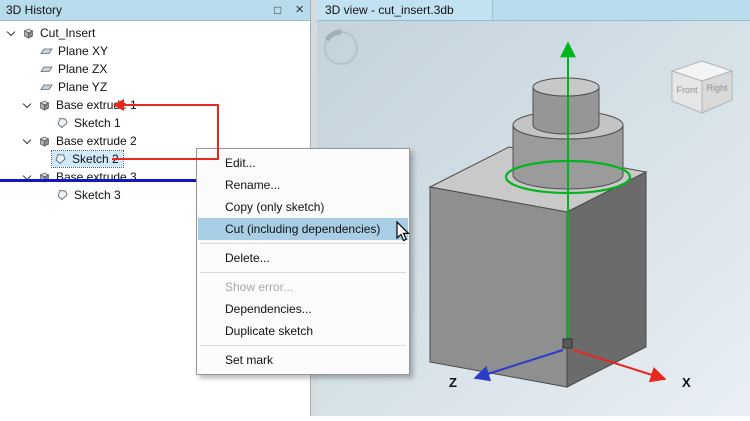 The height and width of the screenshot is (421, 750). Describe the element at coordinates (687, 90) in the screenshot. I see `view-cube-front-label: Front` at that location.